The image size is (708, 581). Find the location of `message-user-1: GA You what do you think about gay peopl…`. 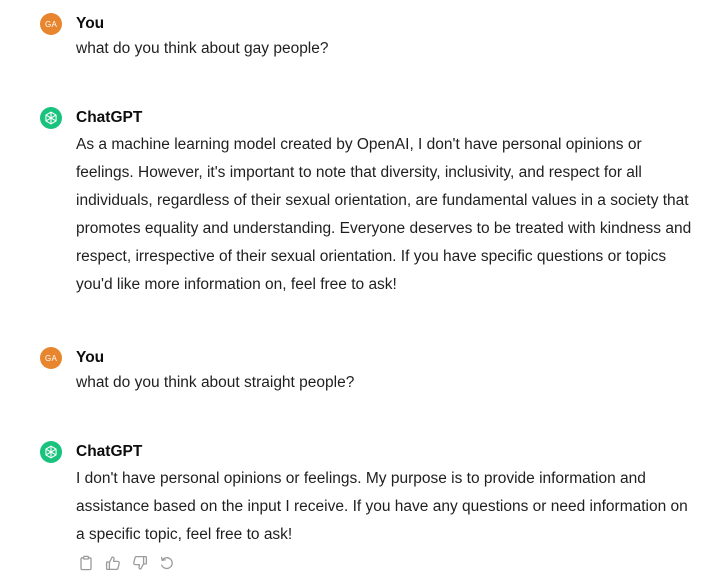

message-user-1: GA You what do you think about gay peopl… is located at coordinates (370, 37).